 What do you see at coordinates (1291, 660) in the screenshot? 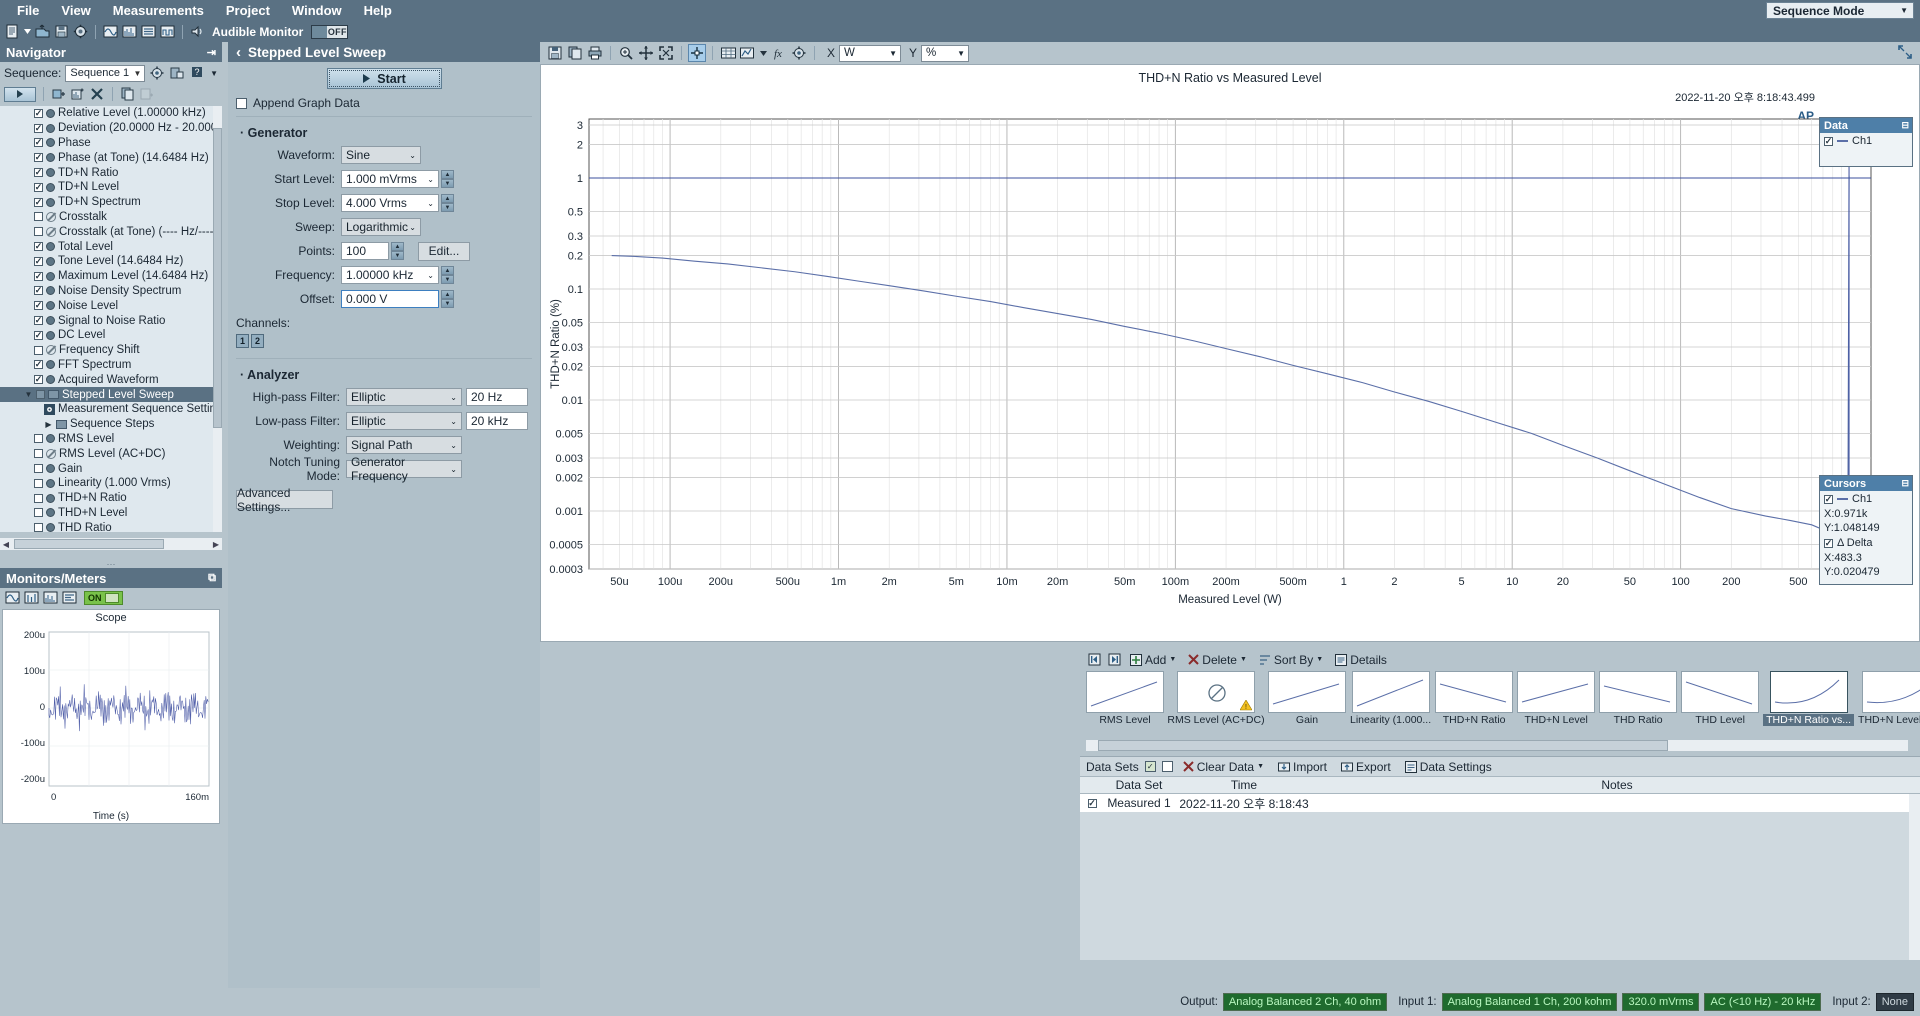
I see `sort-by-button: Sort By ▼` at bounding box center [1291, 660].